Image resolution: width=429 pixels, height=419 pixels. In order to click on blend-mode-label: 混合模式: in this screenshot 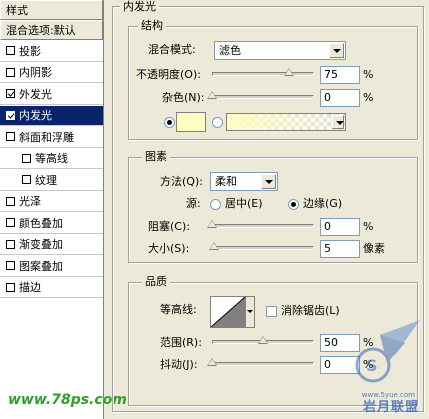, I will do `click(172, 49)`.